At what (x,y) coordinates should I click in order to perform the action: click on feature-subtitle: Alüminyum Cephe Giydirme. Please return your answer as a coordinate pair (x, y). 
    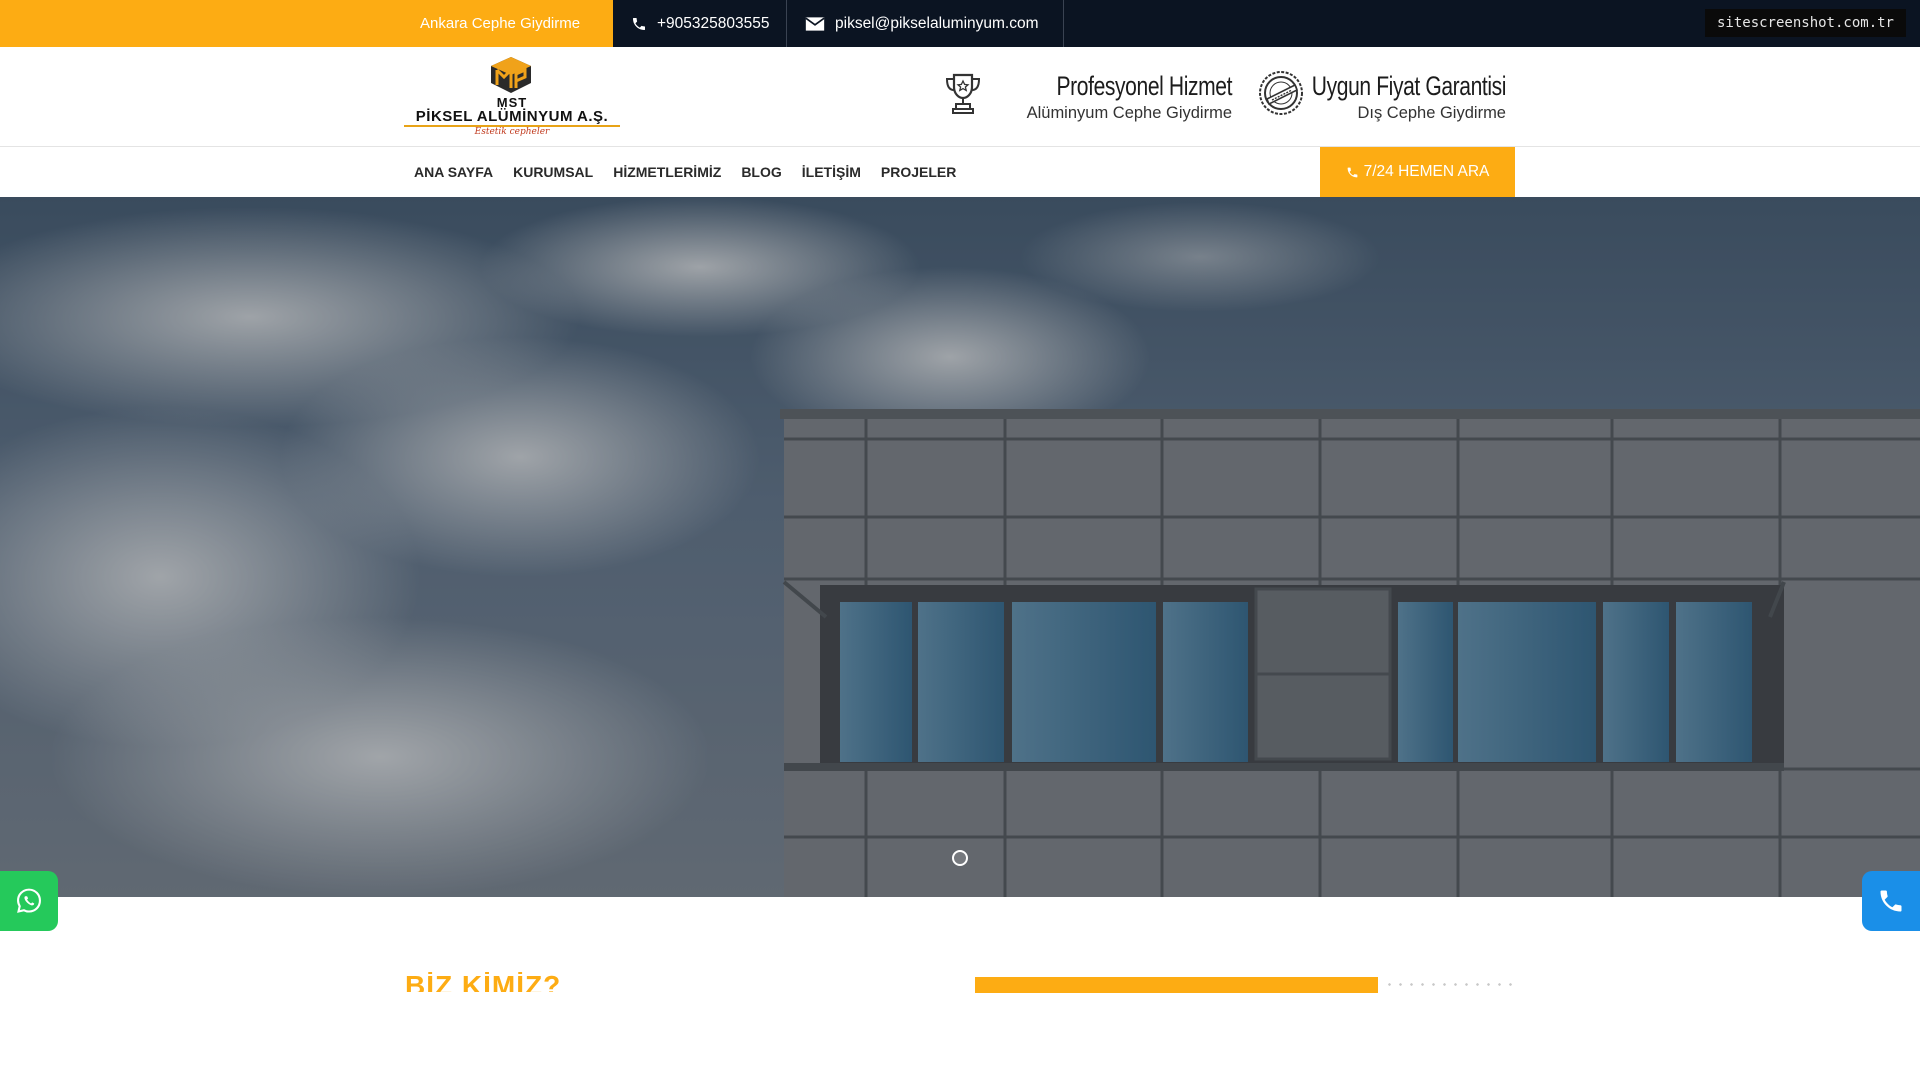
    Looking at the image, I should click on (1129, 113).